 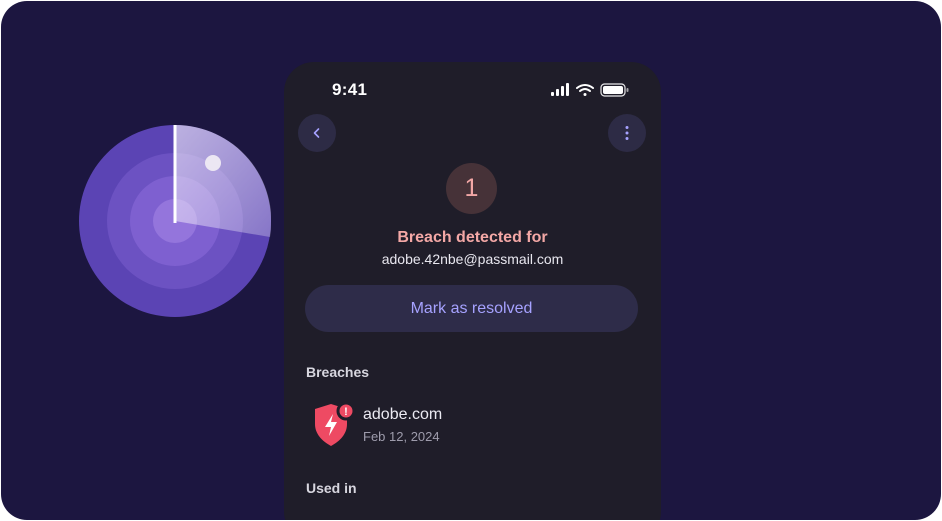 What do you see at coordinates (350, 89) in the screenshot?
I see `status-time: 9:41` at bounding box center [350, 89].